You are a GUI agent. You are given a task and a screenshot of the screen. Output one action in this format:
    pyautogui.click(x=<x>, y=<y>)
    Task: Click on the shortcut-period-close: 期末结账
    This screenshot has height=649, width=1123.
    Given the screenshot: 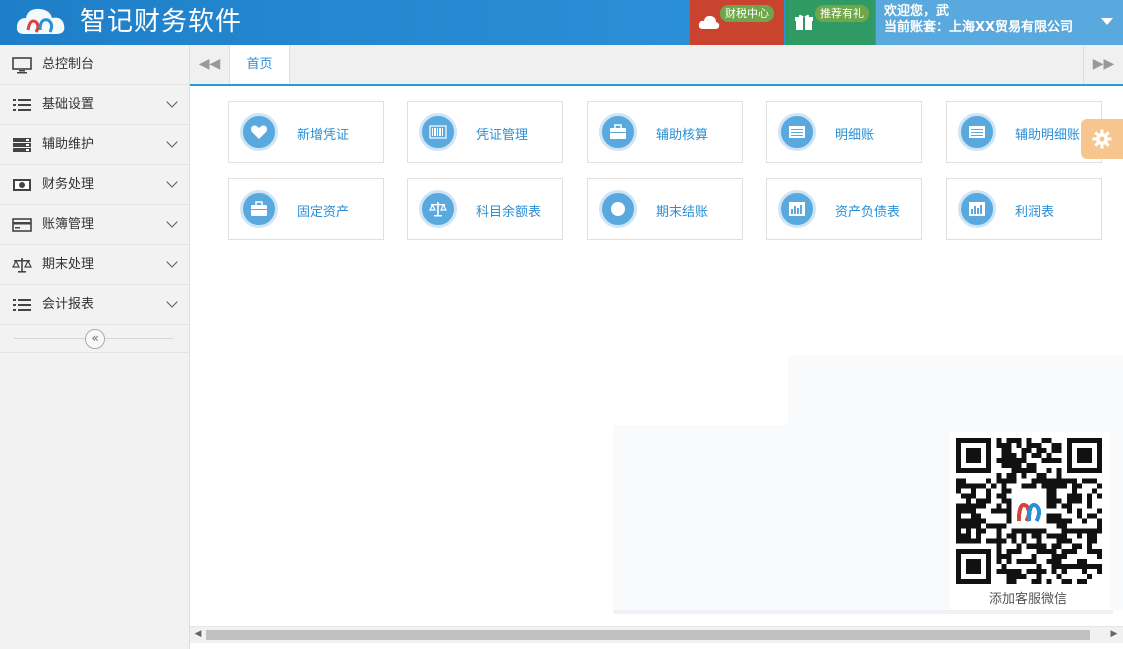 What is the action you would take?
    pyautogui.click(x=665, y=209)
    